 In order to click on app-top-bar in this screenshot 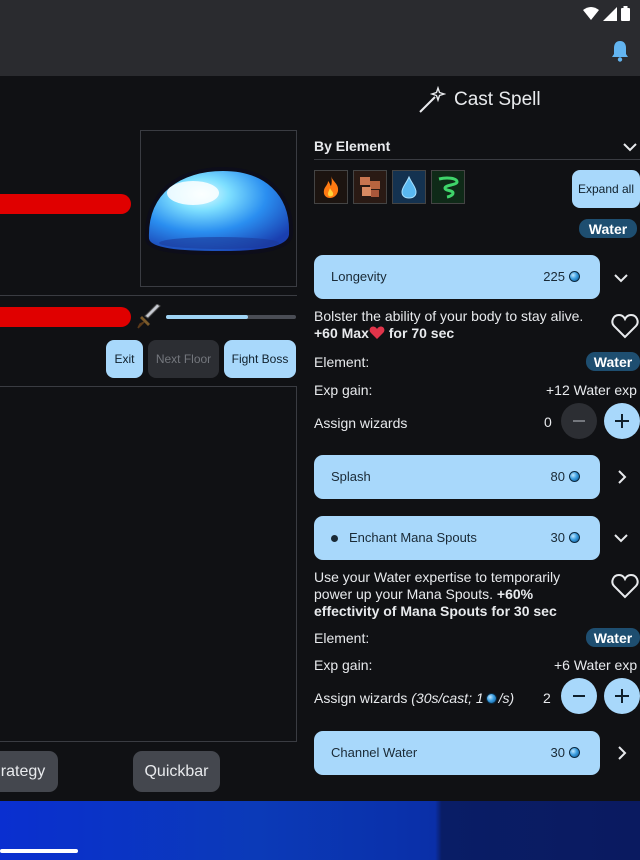, I will do `click(320, 52)`.